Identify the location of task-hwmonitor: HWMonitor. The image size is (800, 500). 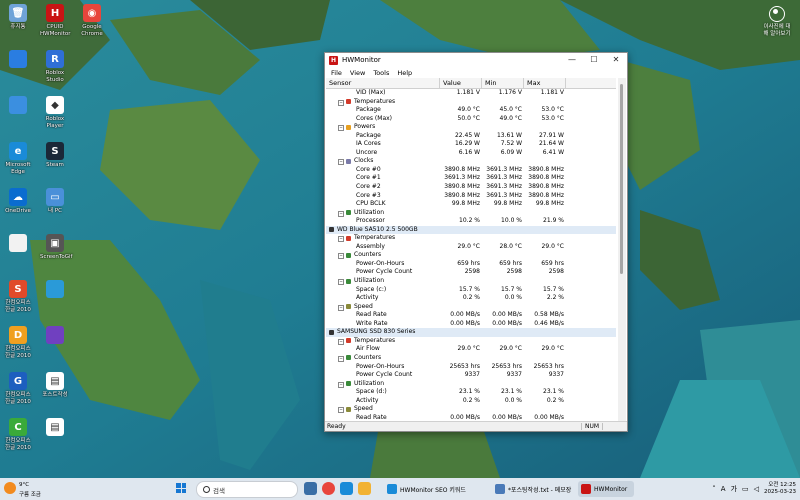
(606, 489).